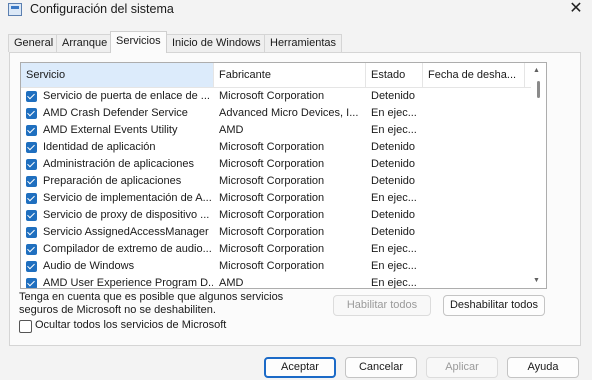  I want to click on tab-herramientas: Herramientas, so click(303, 43).